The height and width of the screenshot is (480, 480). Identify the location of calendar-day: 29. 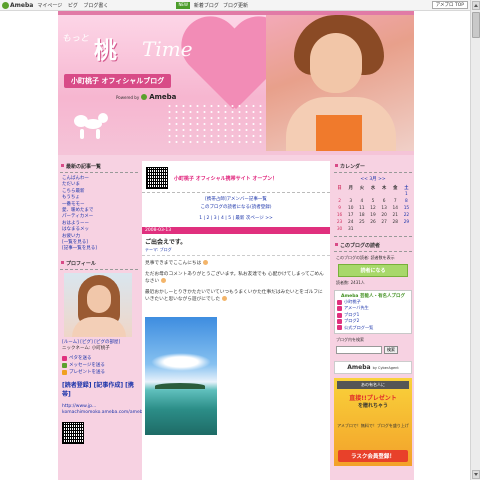
(406, 222).